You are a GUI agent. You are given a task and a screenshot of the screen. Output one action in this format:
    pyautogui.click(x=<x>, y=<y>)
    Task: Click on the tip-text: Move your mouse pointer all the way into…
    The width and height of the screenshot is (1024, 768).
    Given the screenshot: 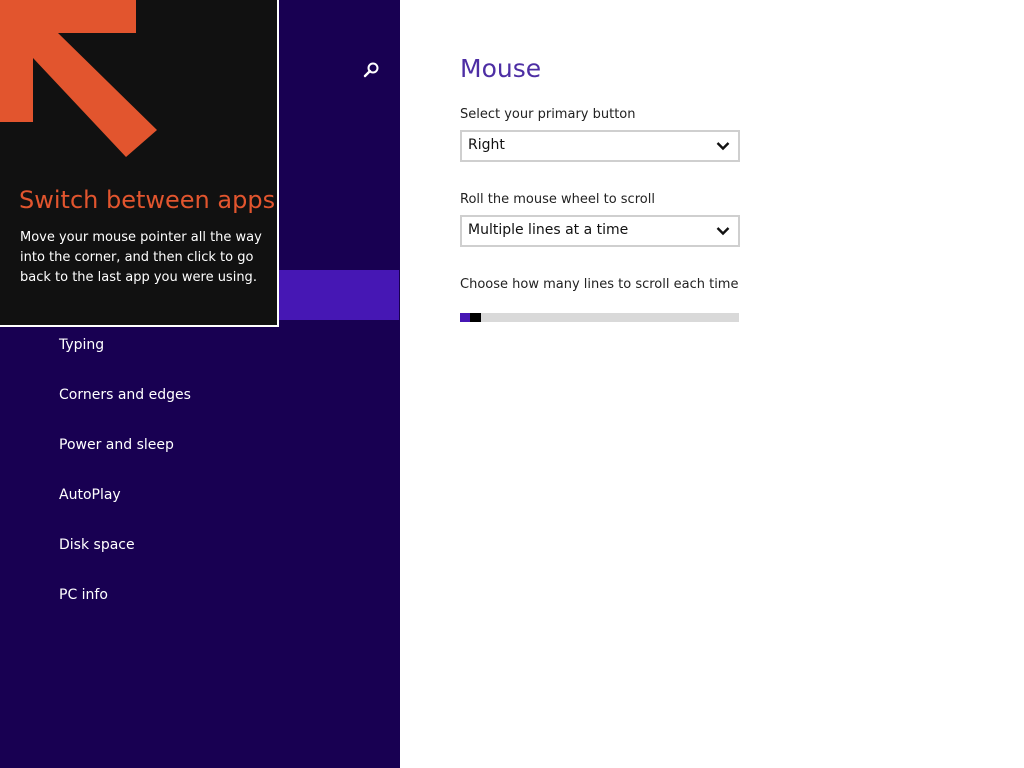 What is the action you would take?
    pyautogui.click(x=141, y=257)
    